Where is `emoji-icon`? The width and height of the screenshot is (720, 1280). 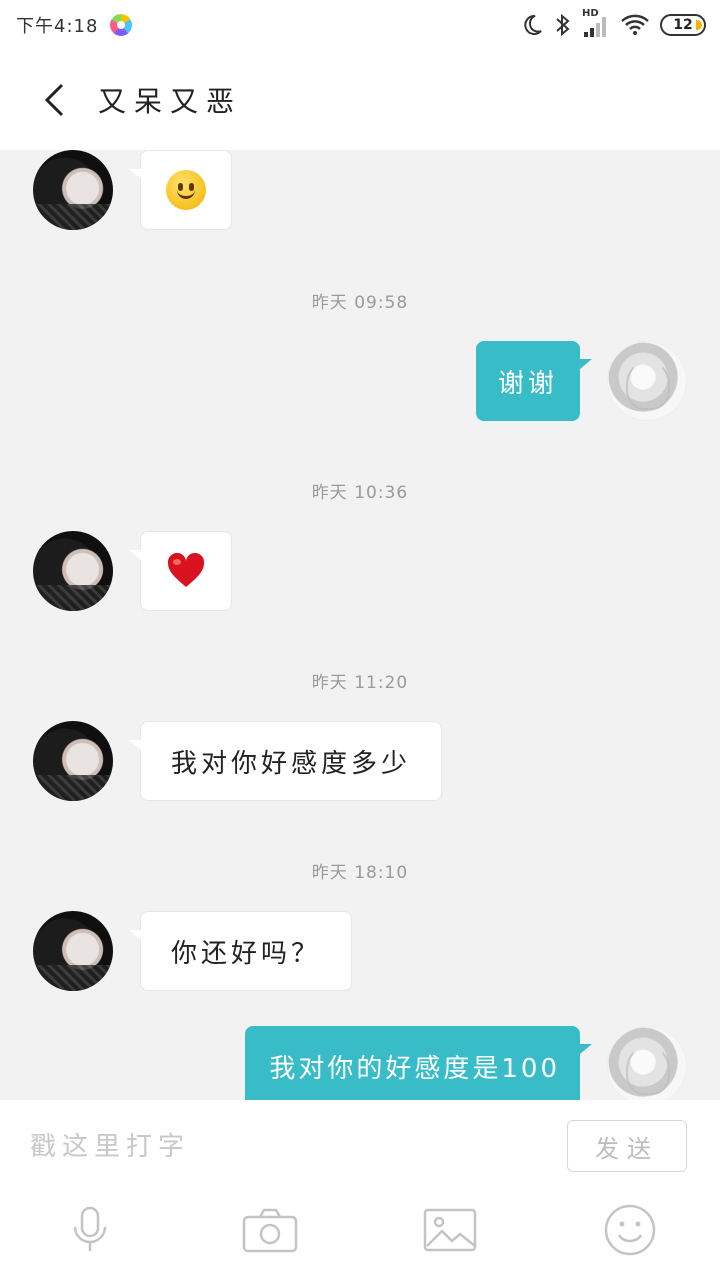
emoji-icon is located at coordinates (630, 1230).